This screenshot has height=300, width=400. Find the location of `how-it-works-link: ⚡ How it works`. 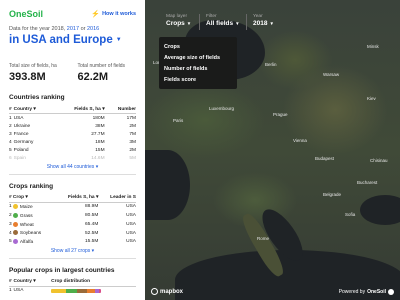

how-it-works-link: ⚡ How it works is located at coordinates (113, 14).